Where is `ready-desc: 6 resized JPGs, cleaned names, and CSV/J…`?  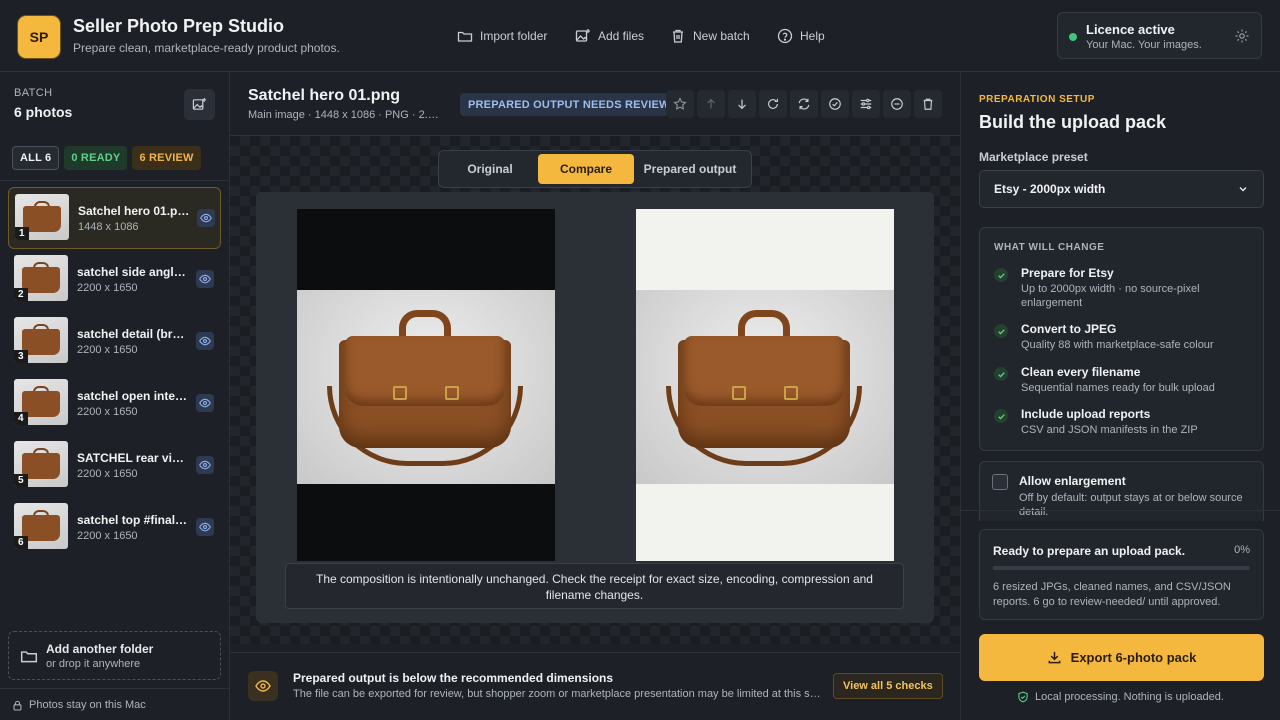 ready-desc: 6 resized JPGs, cleaned names, and CSV/J… is located at coordinates (1112, 594).